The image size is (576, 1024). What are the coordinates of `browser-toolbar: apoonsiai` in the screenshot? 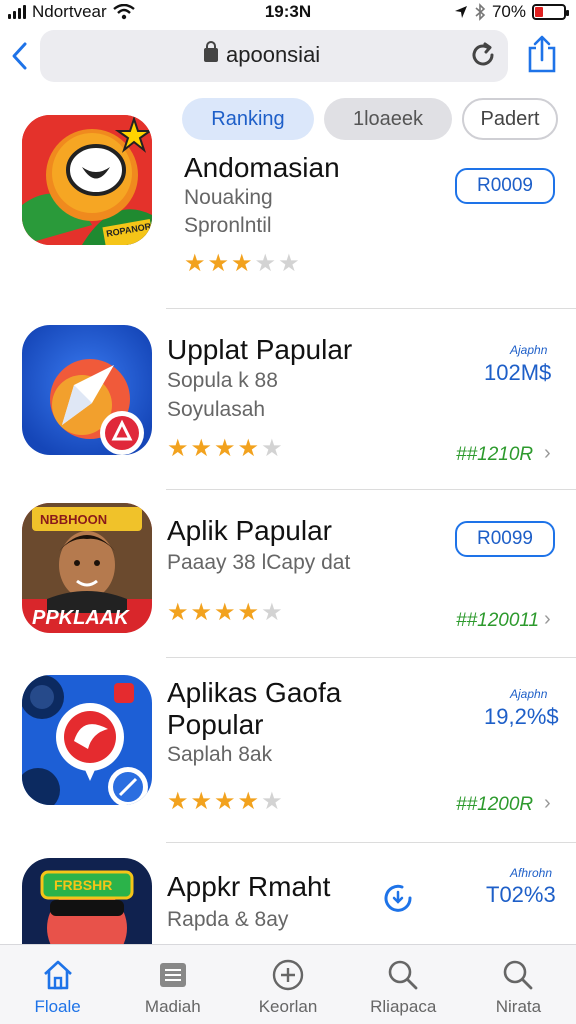 It's located at (288, 56).